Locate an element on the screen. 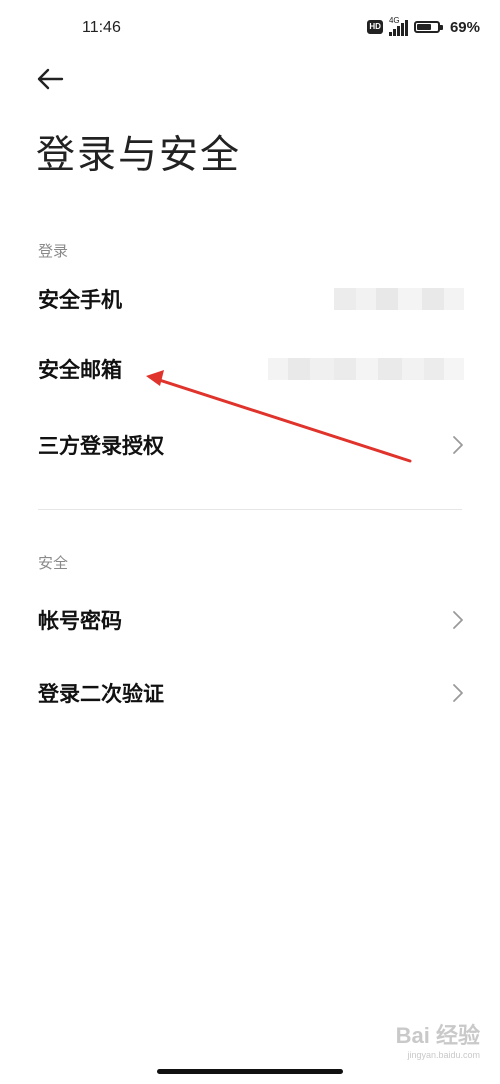 The height and width of the screenshot is (1084, 500). status-indicators: HD 4G 69% is located at coordinates (423, 26).